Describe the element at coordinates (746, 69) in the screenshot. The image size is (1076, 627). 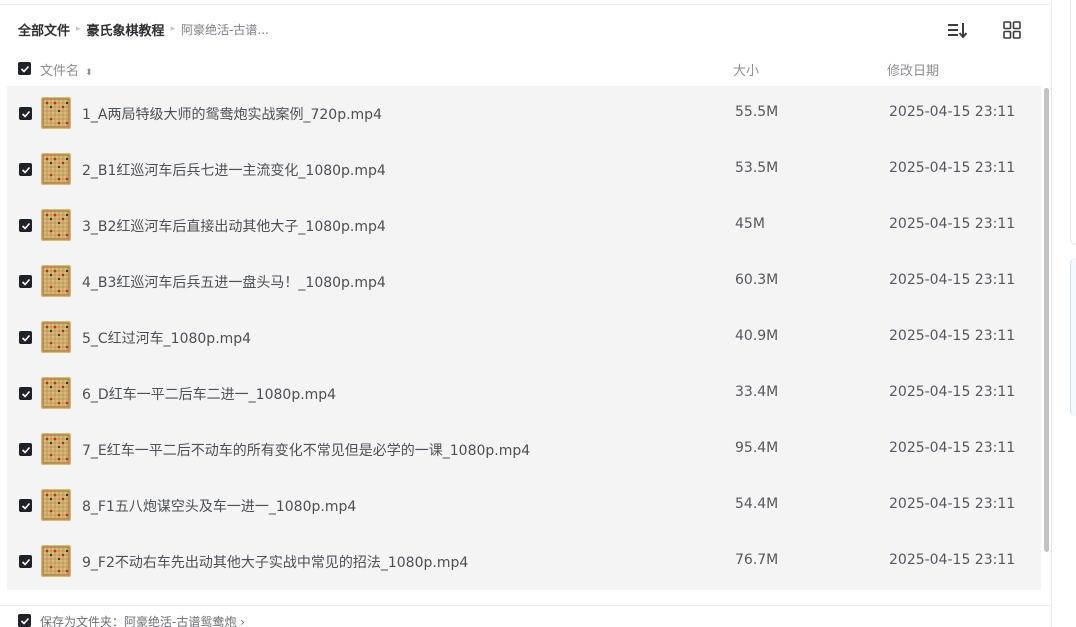
I see `column-size-header: 大小` at that location.